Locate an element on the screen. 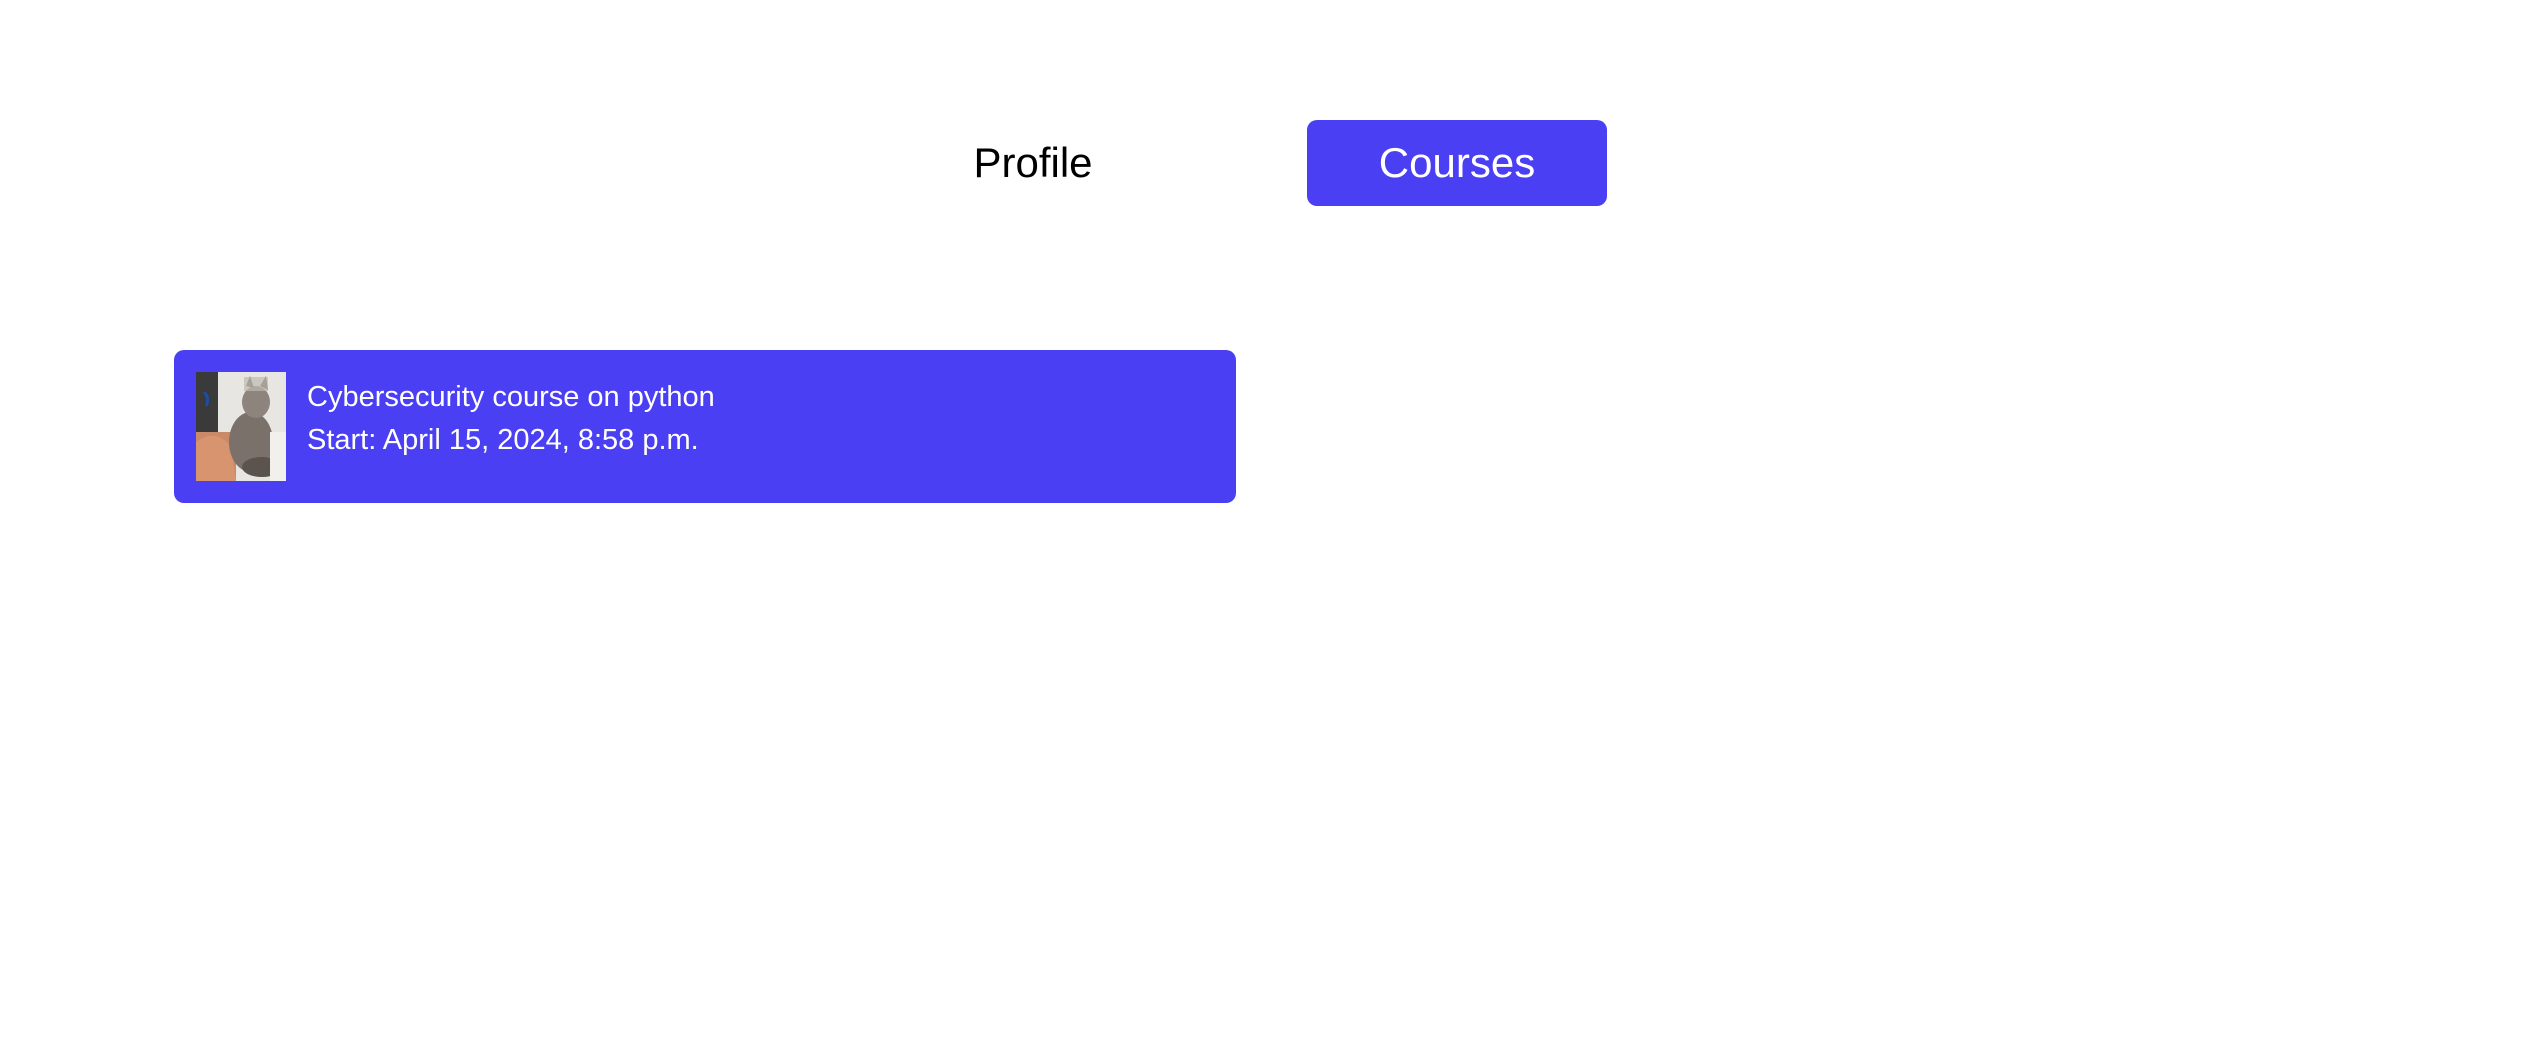 The height and width of the screenshot is (1064, 2532). profile-tab: Profile is located at coordinates (1033, 163).